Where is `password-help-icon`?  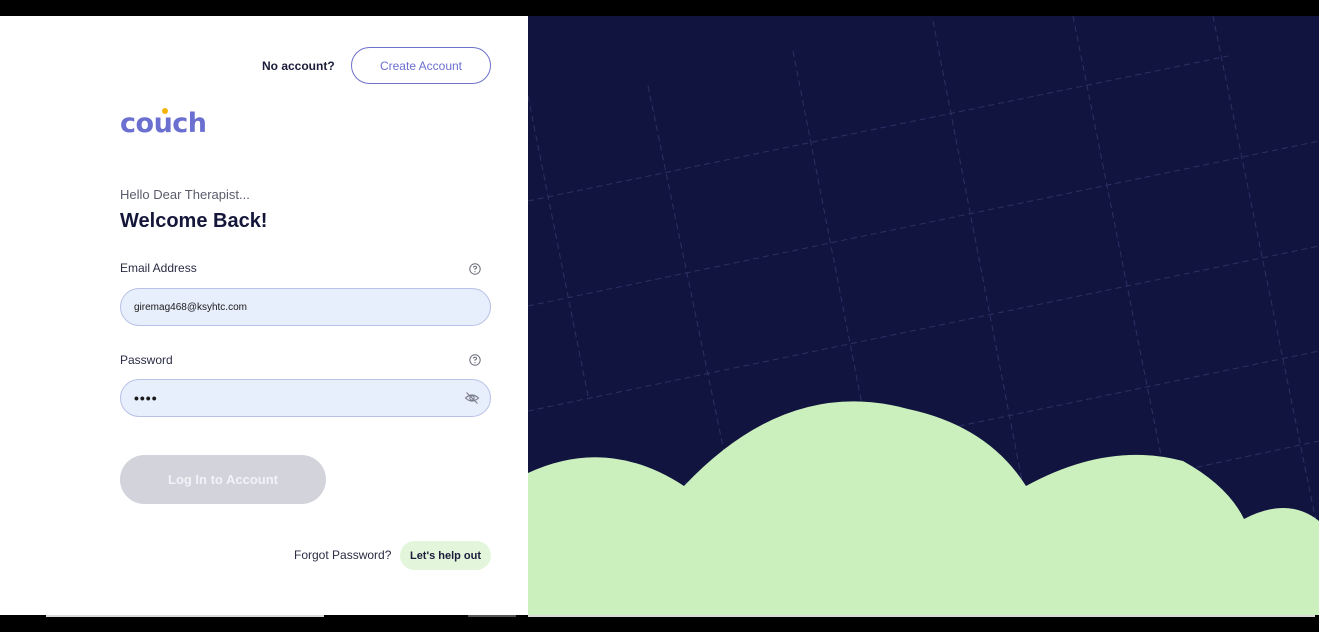
password-help-icon is located at coordinates (475, 360).